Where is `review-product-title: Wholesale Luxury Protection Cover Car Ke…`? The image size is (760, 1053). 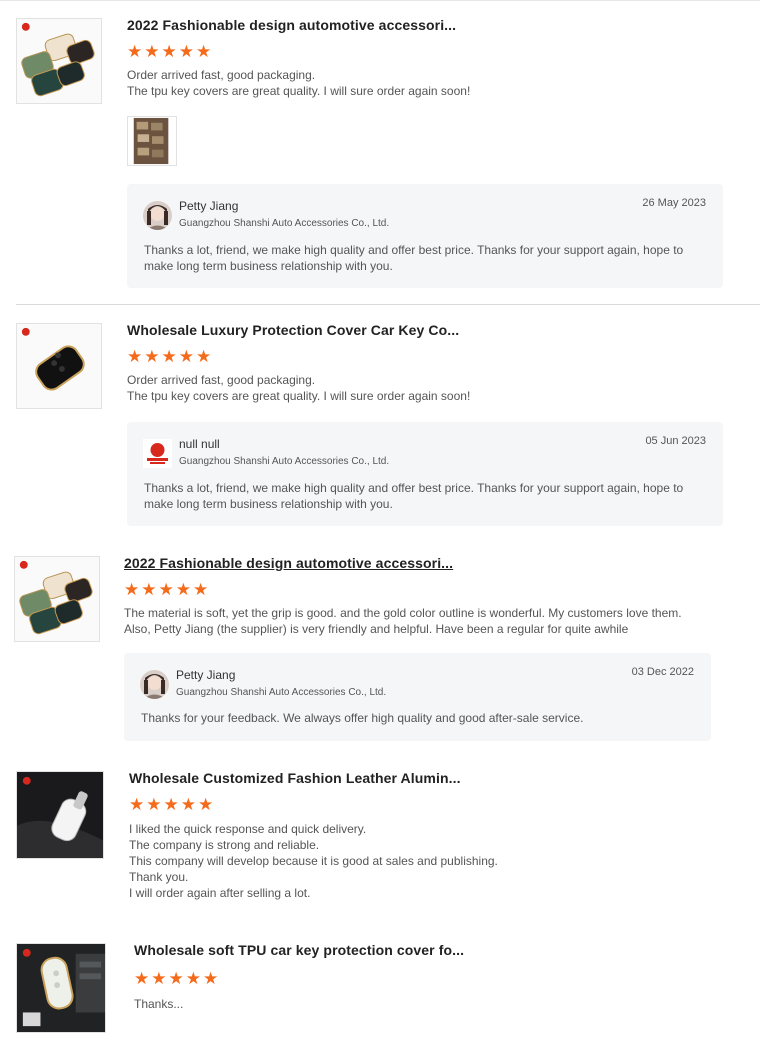 review-product-title: Wholesale Luxury Protection Cover Car Ke… is located at coordinates (293, 330).